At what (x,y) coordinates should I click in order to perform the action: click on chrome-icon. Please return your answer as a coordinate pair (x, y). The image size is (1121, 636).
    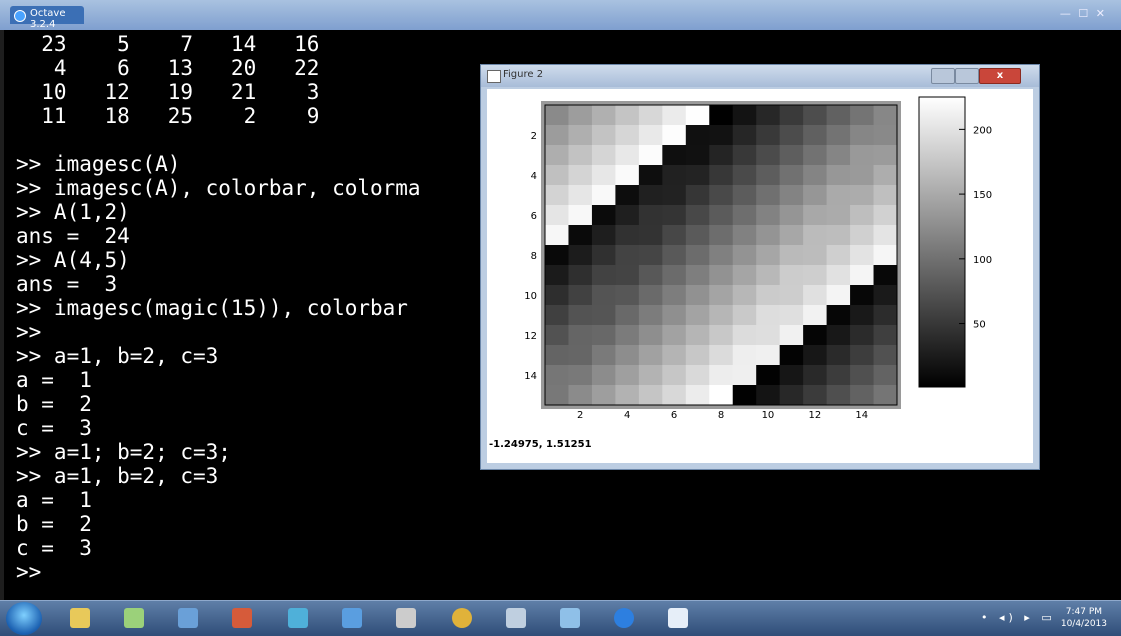
    Looking at the image, I should click on (462, 618).